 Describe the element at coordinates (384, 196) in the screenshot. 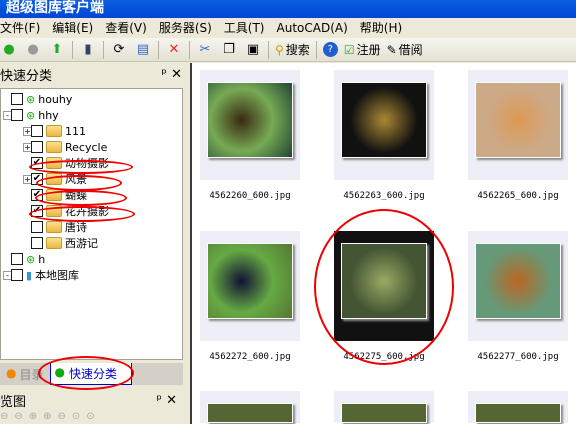

I see `thumbnail-filename: 4562263_600.jpg` at that location.